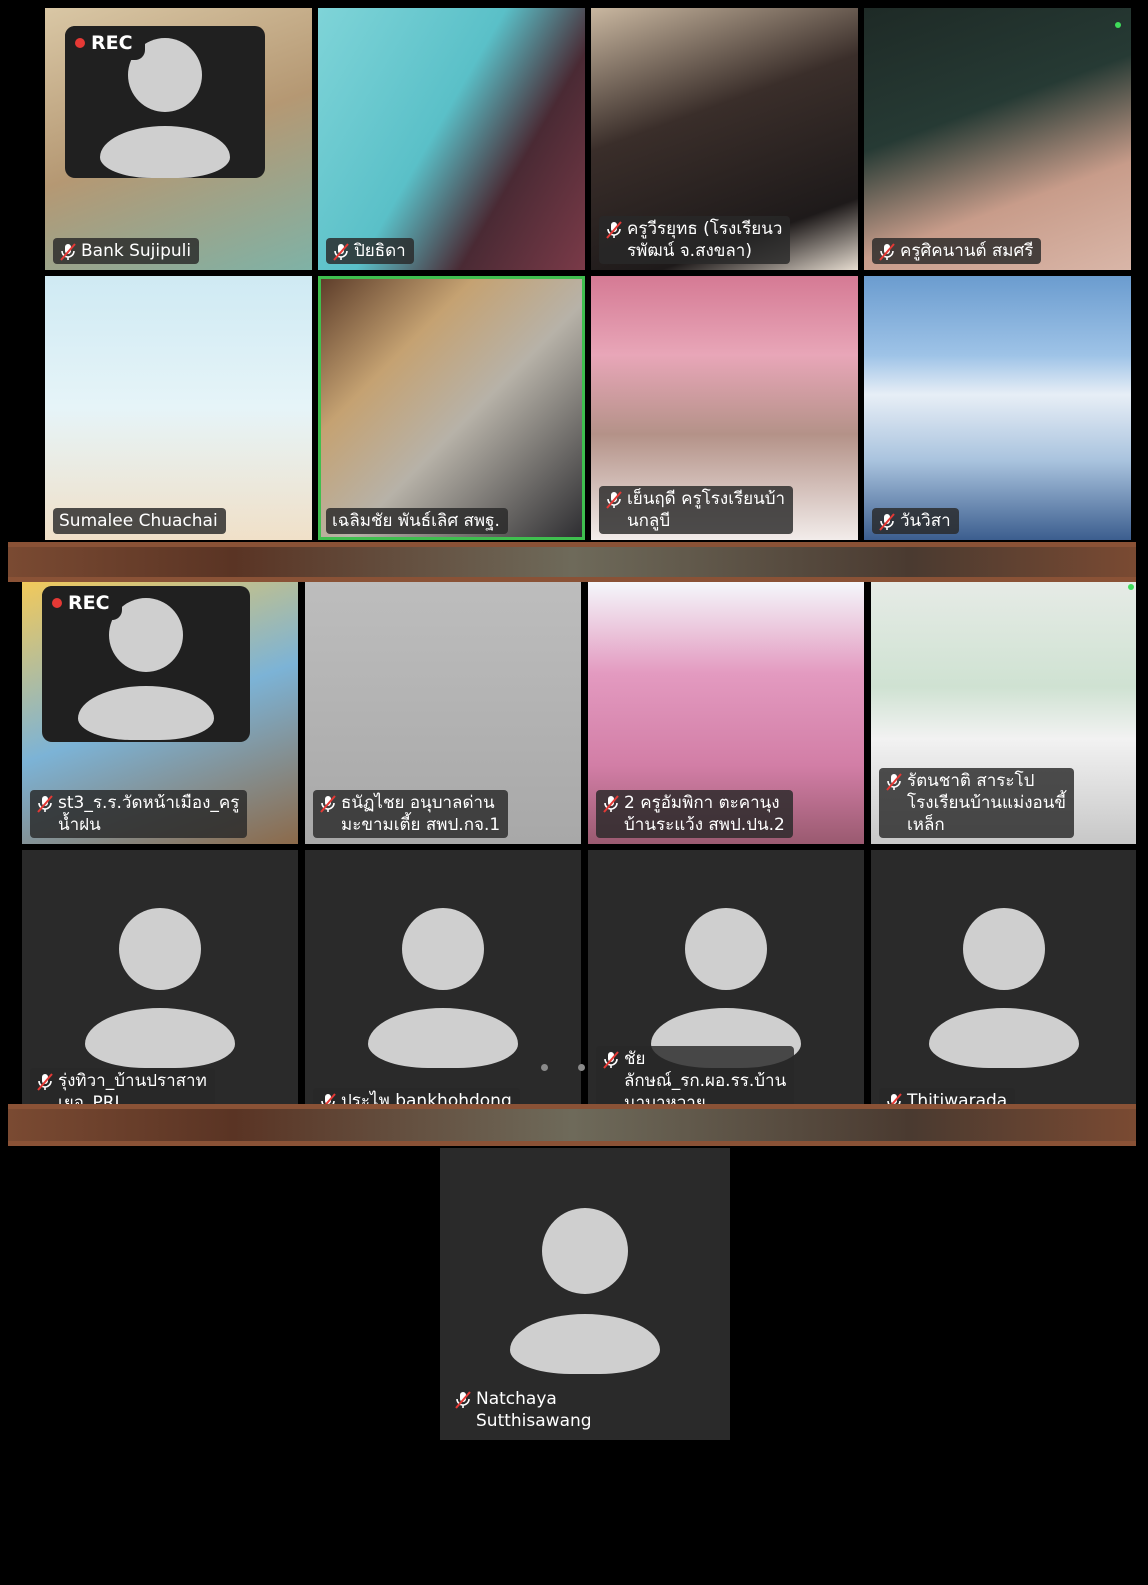 The width and height of the screenshot is (1148, 1585). I want to click on participant-name-label: ครูวีรยุทธ (โรงเรียนว รพัฒน์ จ.สงขลา), so click(695, 240).